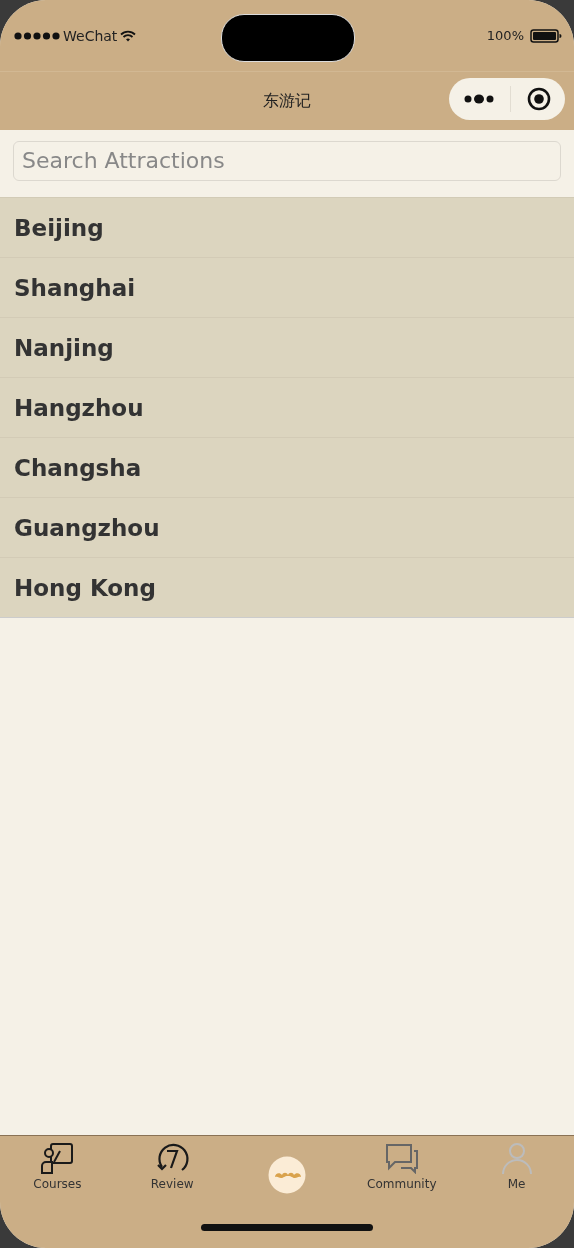  Describe the element at coordinates (287, 468) in the screenshot. I see `city-item: Changsha` at that location.